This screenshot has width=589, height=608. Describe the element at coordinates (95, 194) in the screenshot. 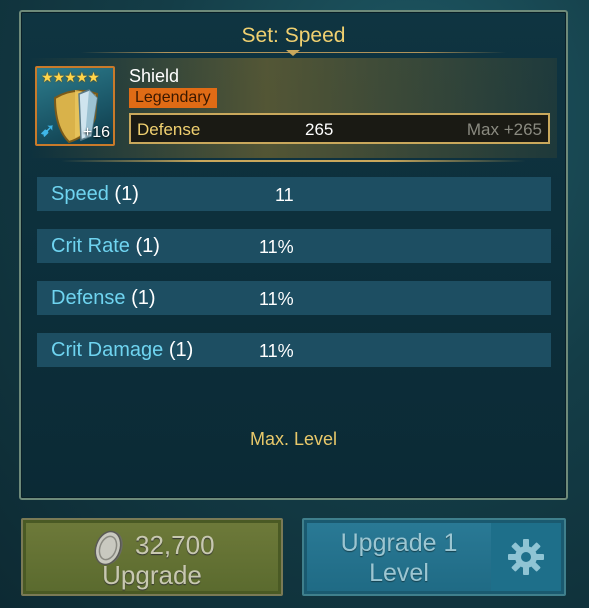

I see `substat-name: Speed (1)` at that location.